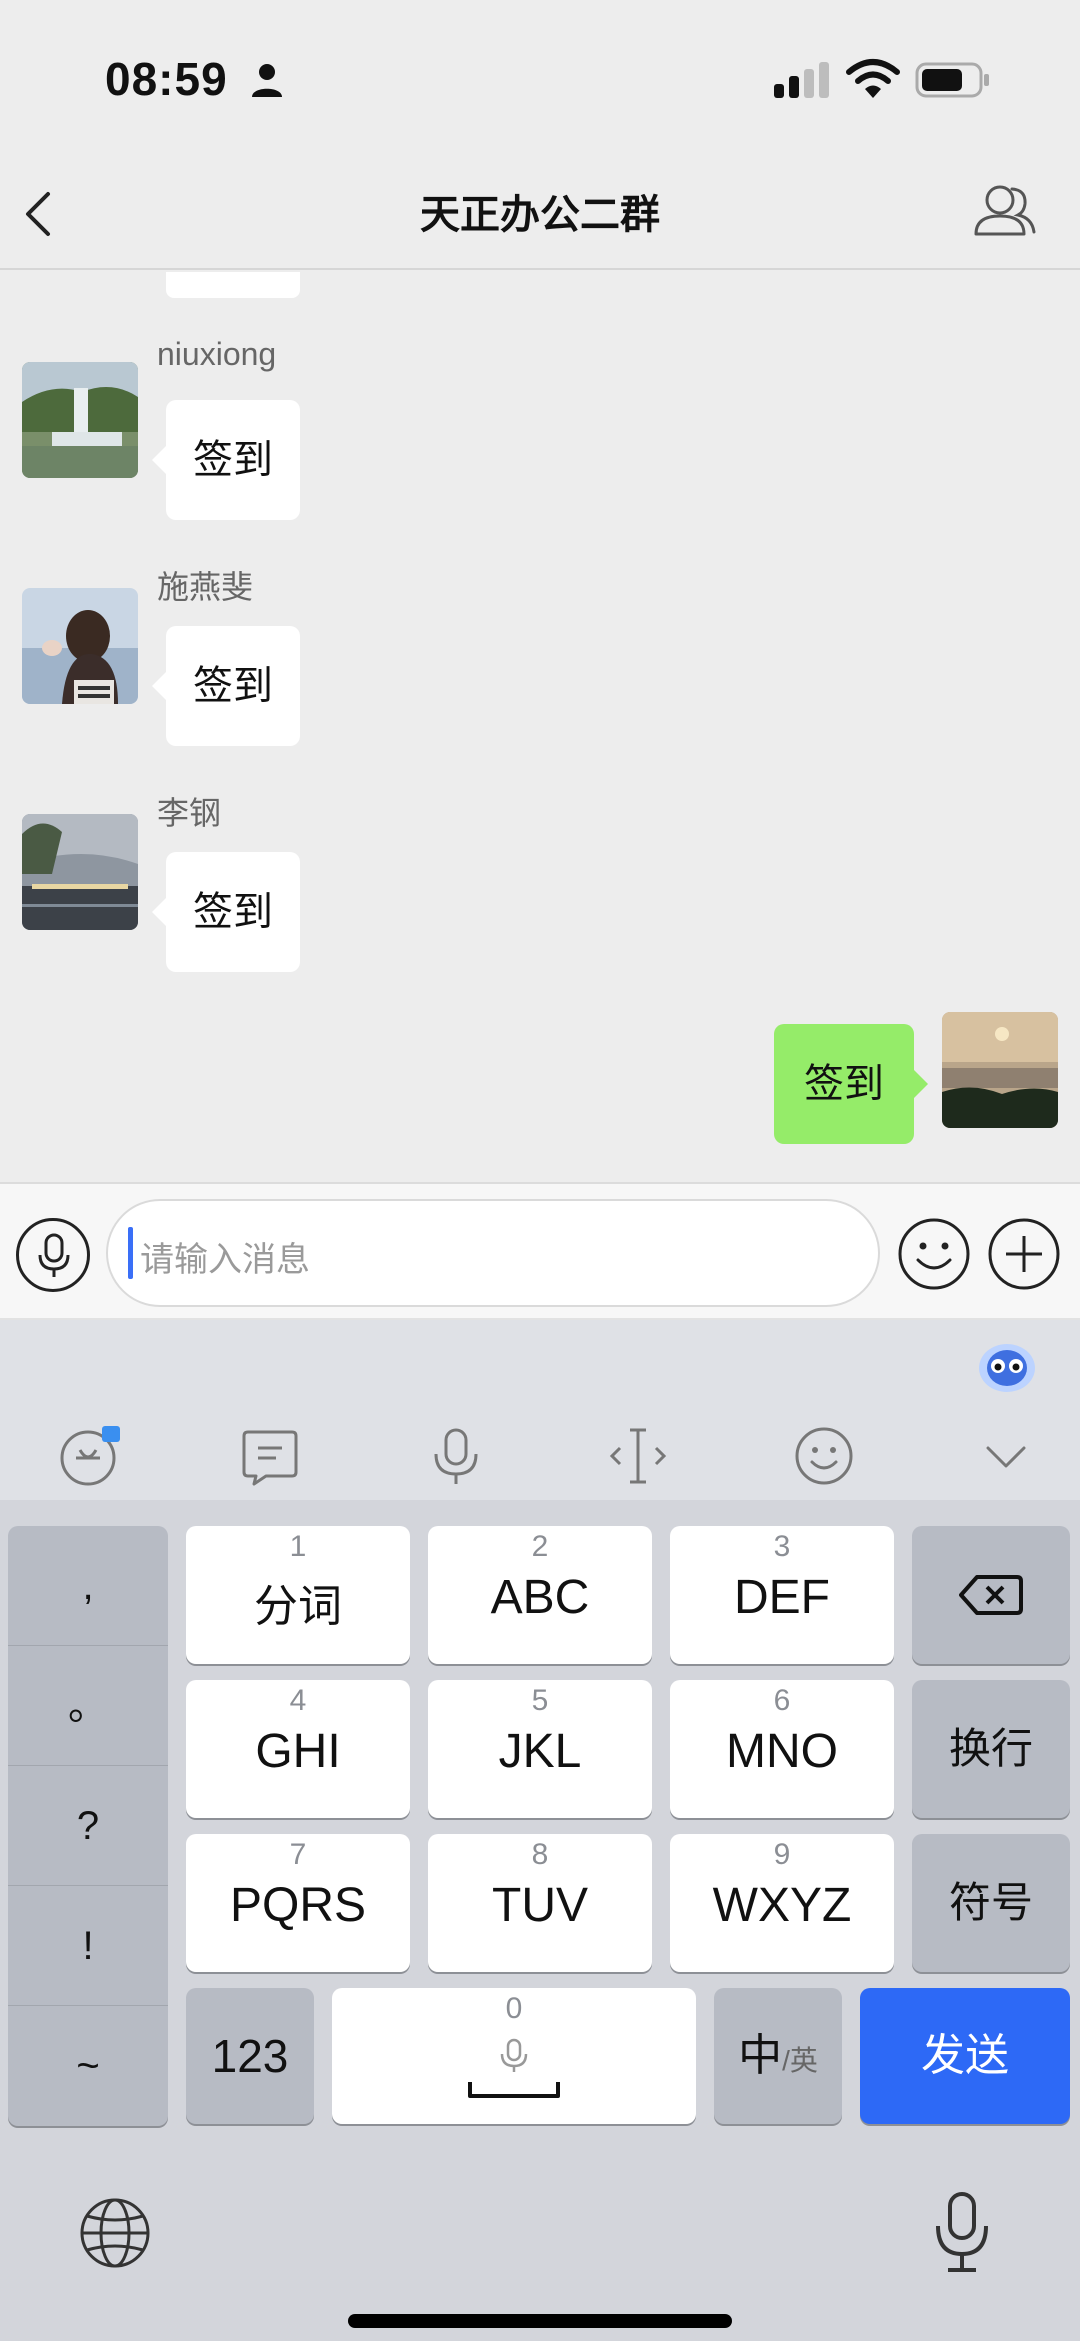  I want to click on key-4: 4 GHI, so click(298, 1749).